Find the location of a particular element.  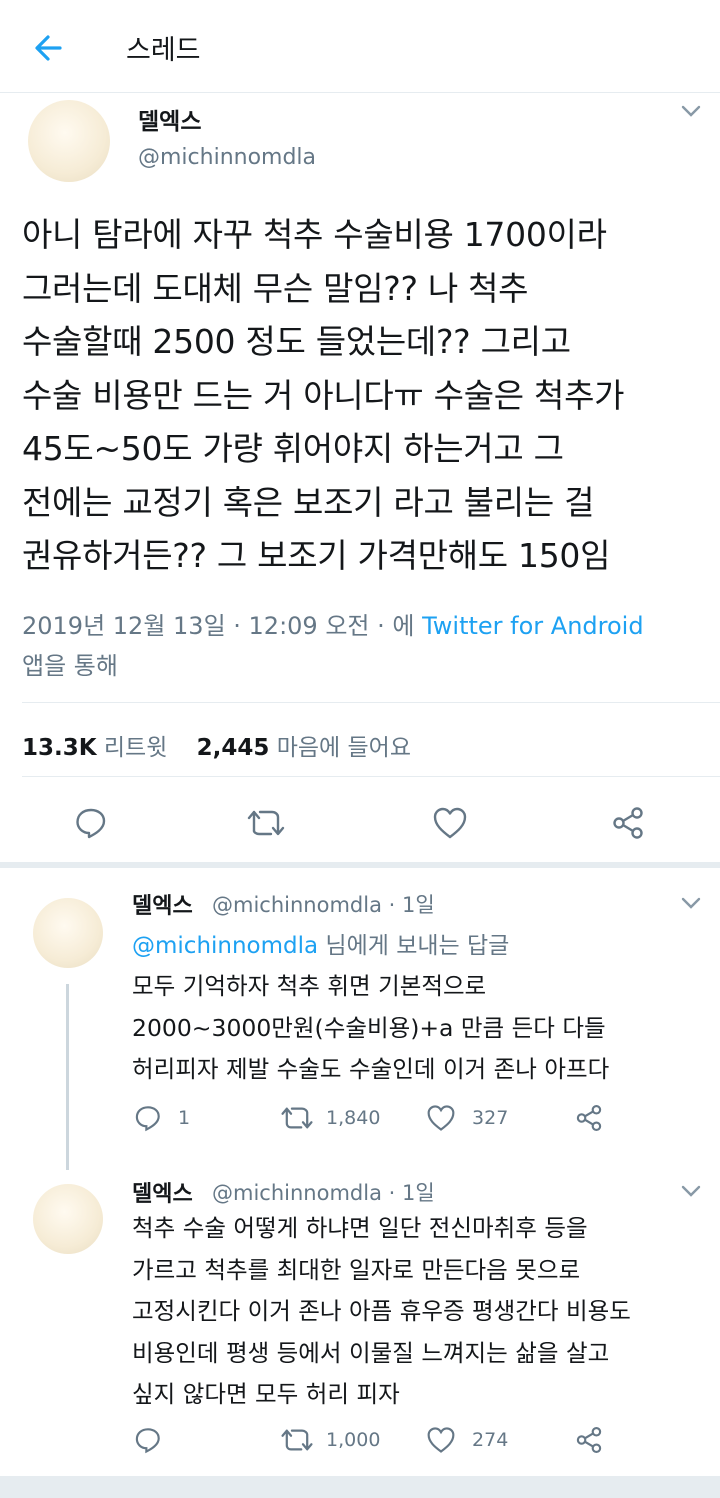

retweet-count: 13.3K is located at coordinates (59, 748).